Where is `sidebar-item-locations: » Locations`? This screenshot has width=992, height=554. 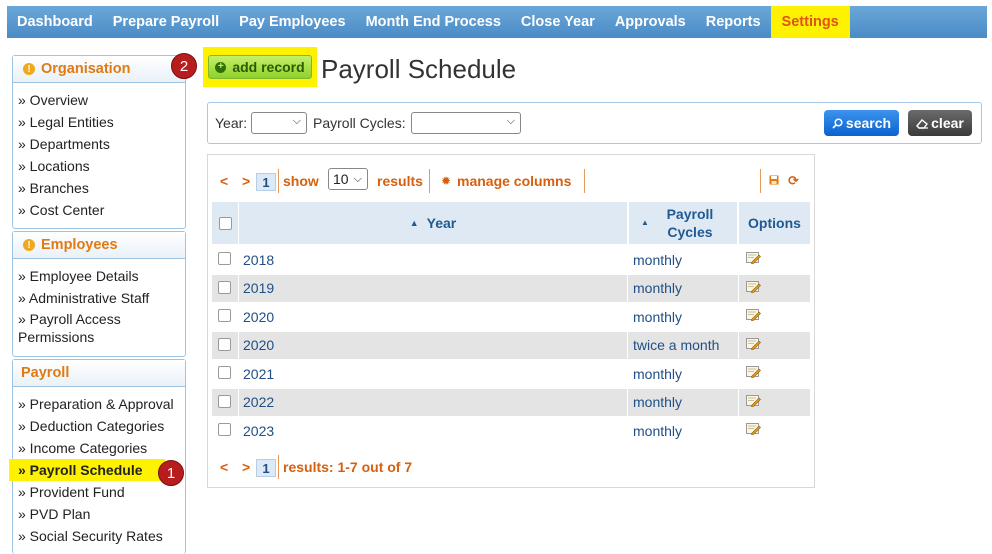
sidebar-item-locations: » Locations is located at coordinates (99, 166).